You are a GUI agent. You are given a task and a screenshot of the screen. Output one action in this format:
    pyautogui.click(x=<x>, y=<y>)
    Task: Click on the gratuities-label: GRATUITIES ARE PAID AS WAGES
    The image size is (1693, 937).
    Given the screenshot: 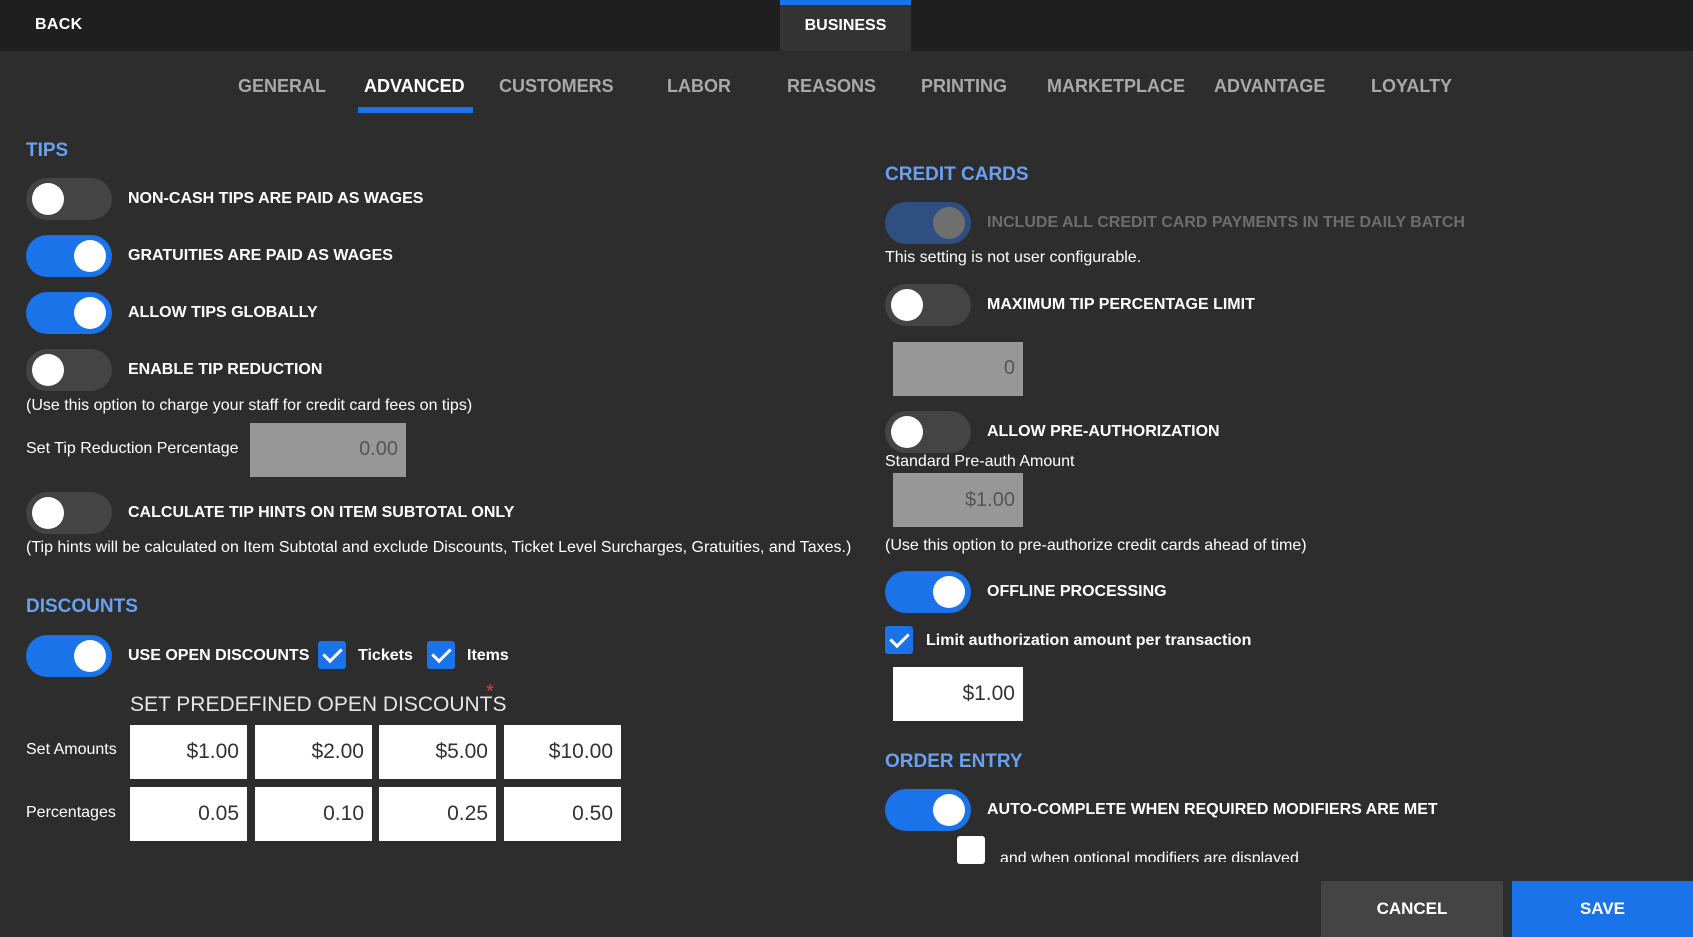 What is the action you would take?
    pyautogui.click(x=260, y=255)
    